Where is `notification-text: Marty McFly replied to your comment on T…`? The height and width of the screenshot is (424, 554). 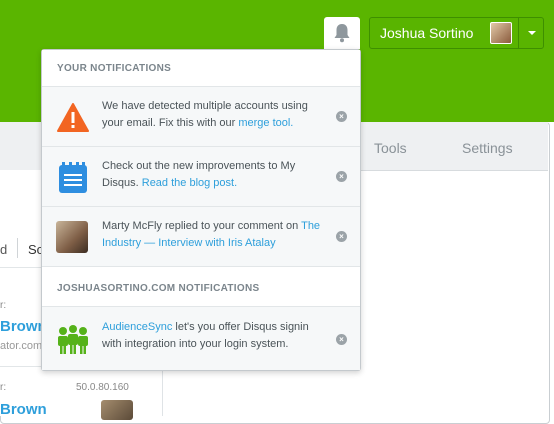
notification-text: Marty McFly replied to your comment on T… is located at coordinates (211, 234).